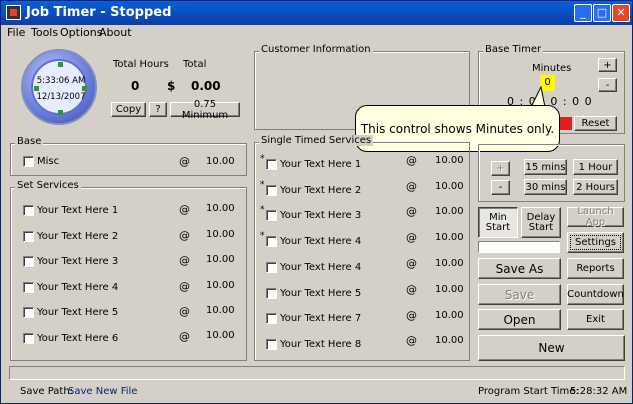 The height and width of the screenshot is (404, 633). Describe the element at coordinates (552, 68) in the screenshot. I see `minutes-label: Minutes` at that location.